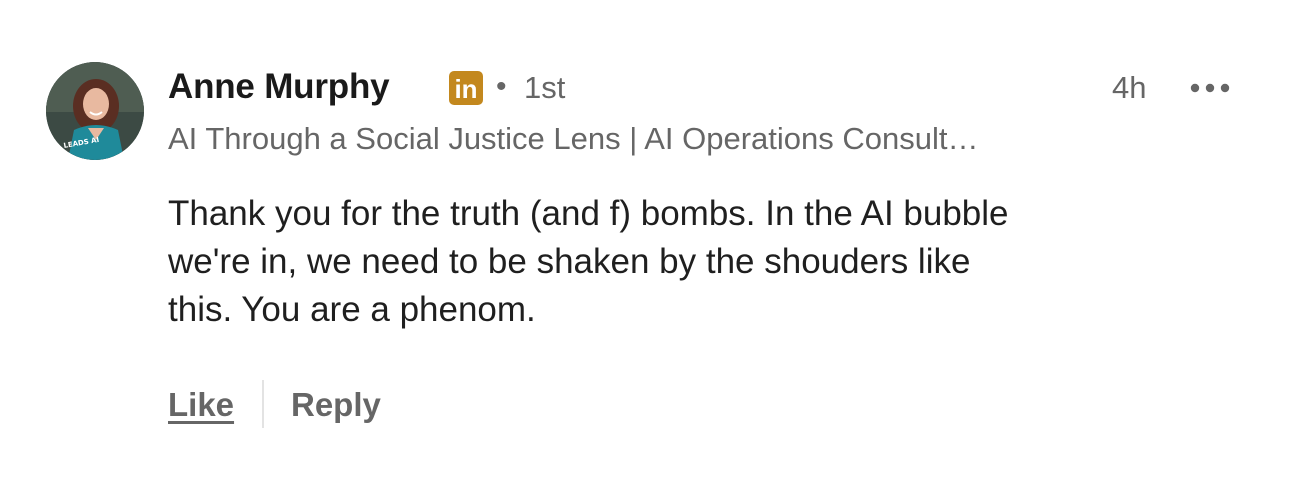  I want to click on avatar: LEADS AI, so click(95, 111).